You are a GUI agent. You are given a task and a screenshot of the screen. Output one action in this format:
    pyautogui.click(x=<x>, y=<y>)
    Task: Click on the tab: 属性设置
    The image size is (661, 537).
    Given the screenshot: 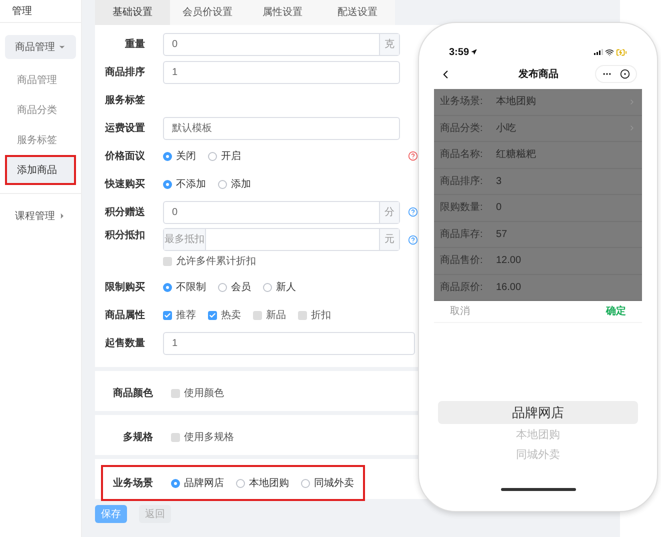 What is the action you would take?
    pyautogui.click(x=282, y=12)
    